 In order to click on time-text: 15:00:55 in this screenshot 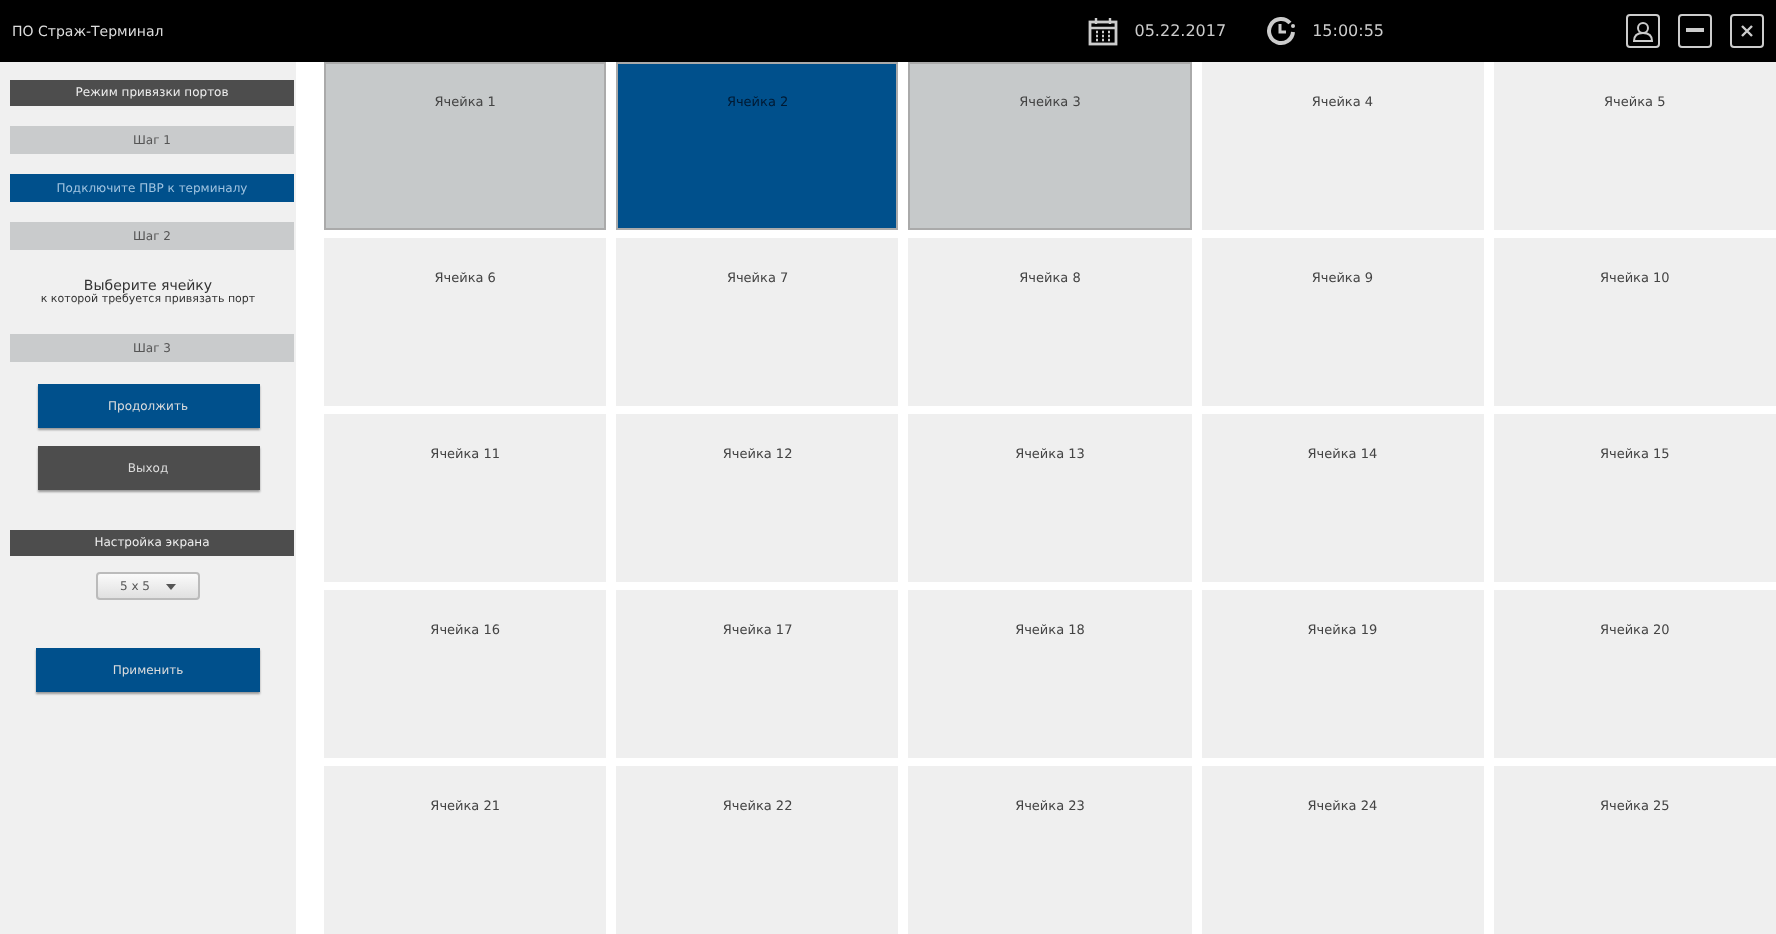, I will do `click(1348, 31)`.